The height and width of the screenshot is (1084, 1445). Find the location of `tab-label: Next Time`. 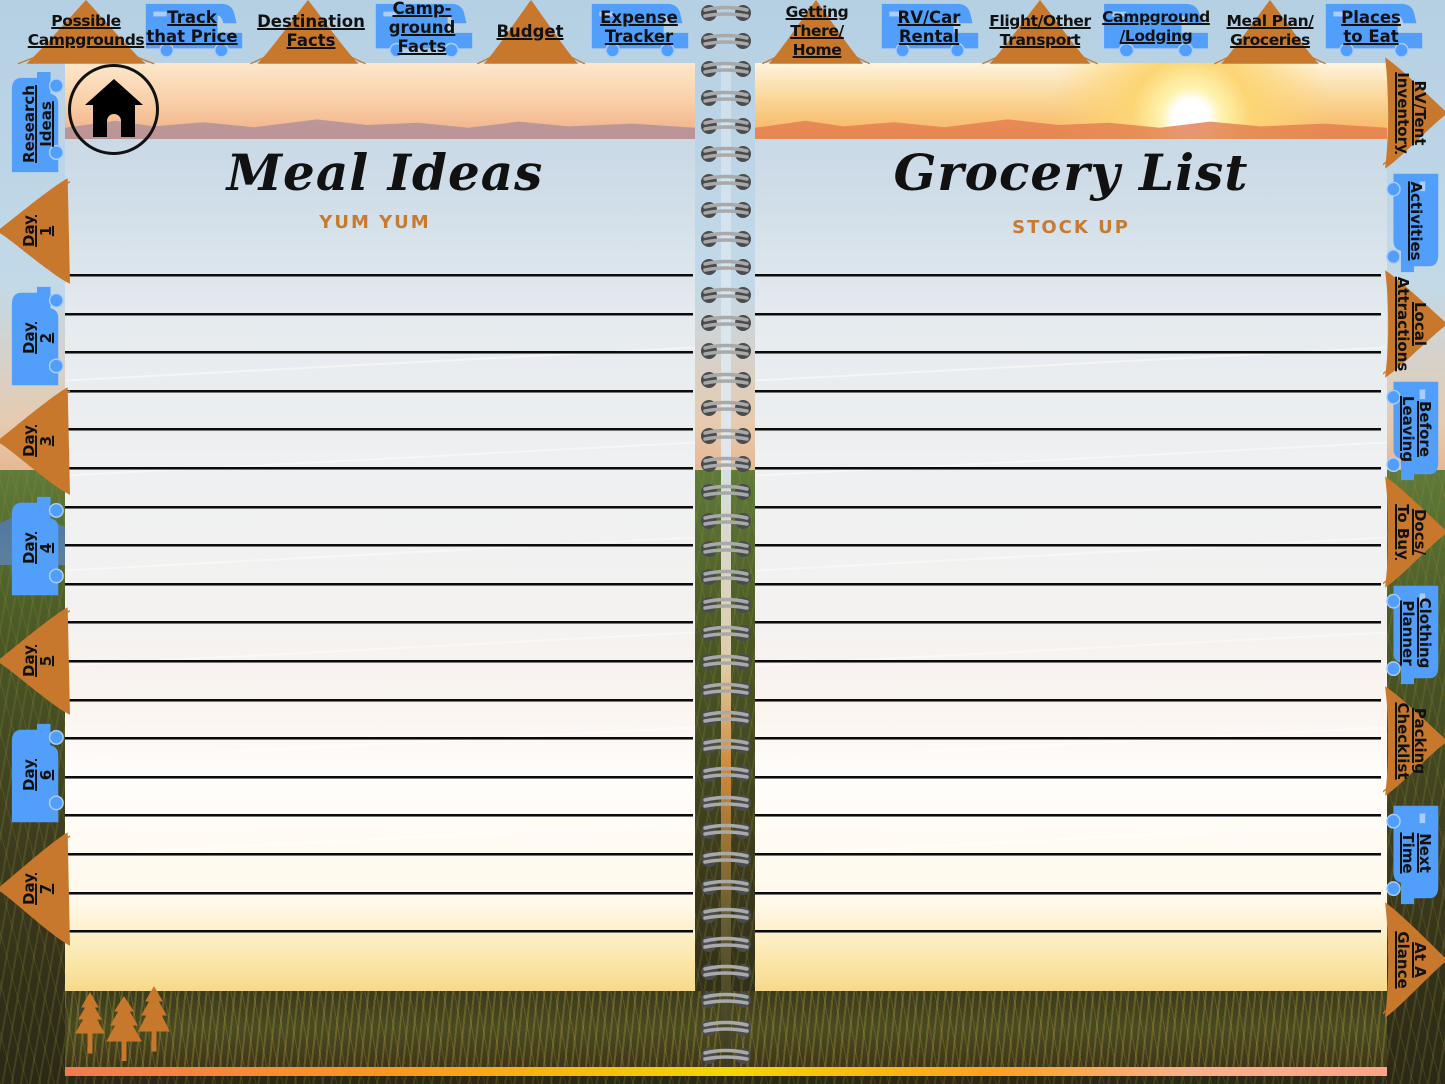

tab-label: Next Time is located at coordinates (1416, 853).